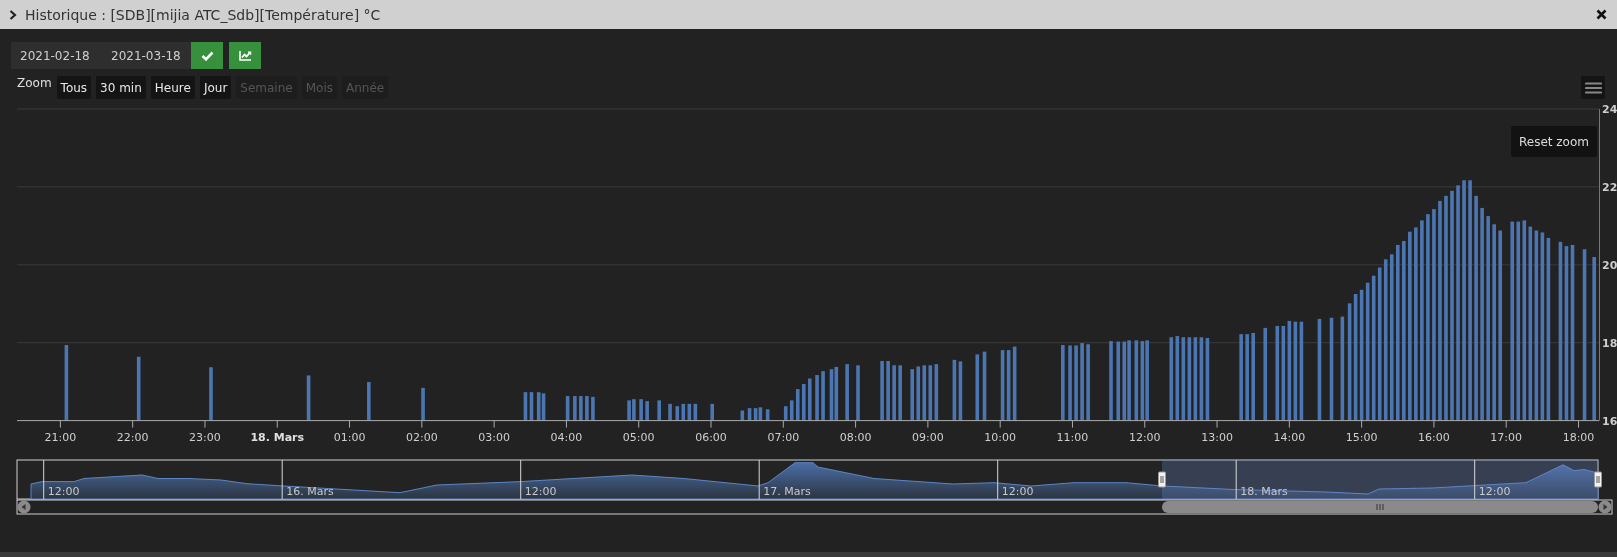 This screenshot has height=557, width=1617. Describe the element at coordinates (132, 437) in the screenshot. I see `axis-label: 22:00` at that location.